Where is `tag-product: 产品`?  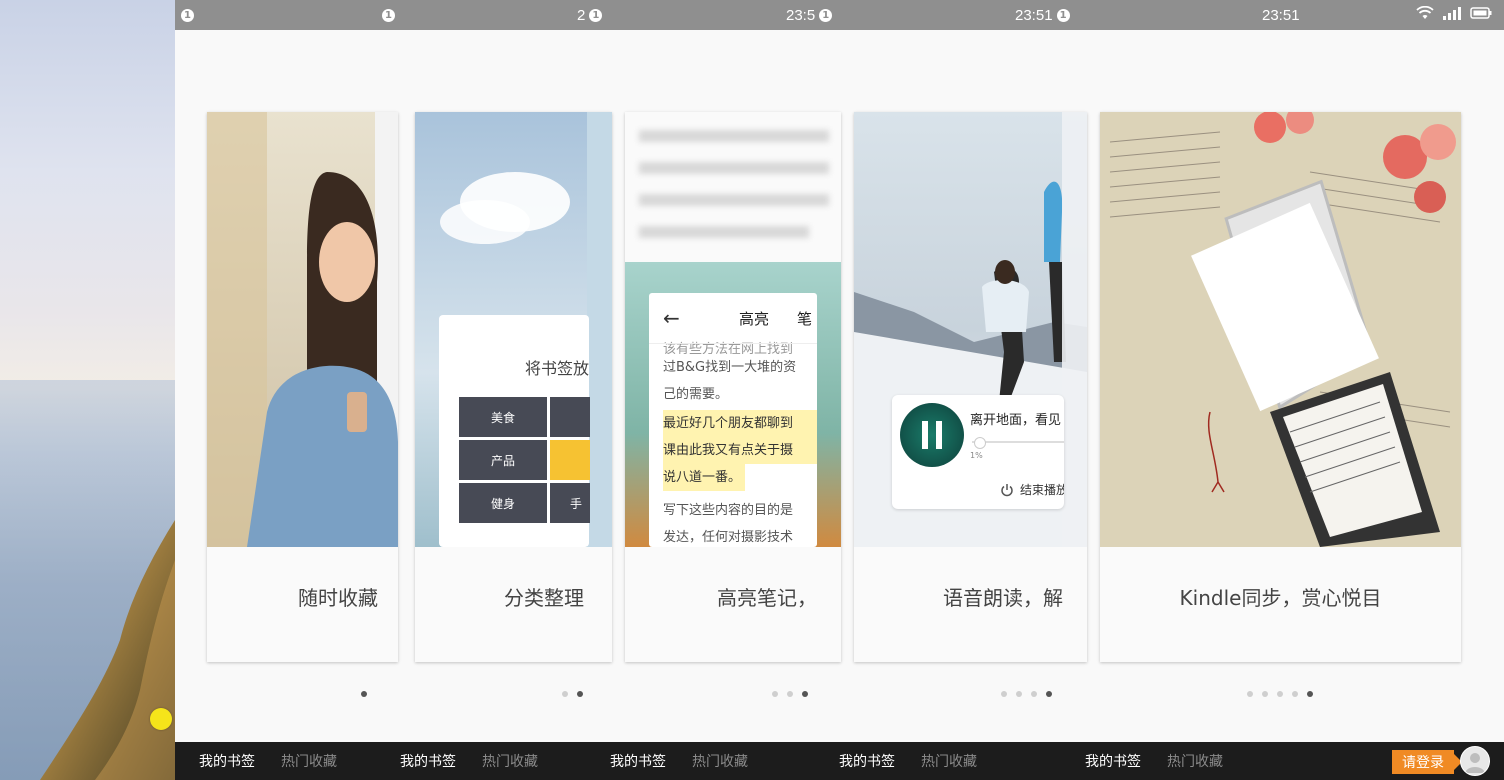 tag-product: 产品 is located at coordinates (503, 460).